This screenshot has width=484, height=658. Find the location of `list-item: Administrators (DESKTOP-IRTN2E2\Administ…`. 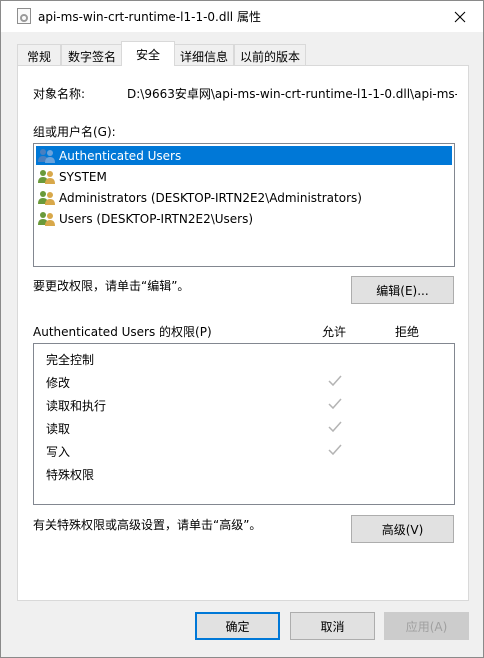

list-item: Administrators (DESKTOP-IRTN2E2\Administ… is located at coordinates (244, 197).